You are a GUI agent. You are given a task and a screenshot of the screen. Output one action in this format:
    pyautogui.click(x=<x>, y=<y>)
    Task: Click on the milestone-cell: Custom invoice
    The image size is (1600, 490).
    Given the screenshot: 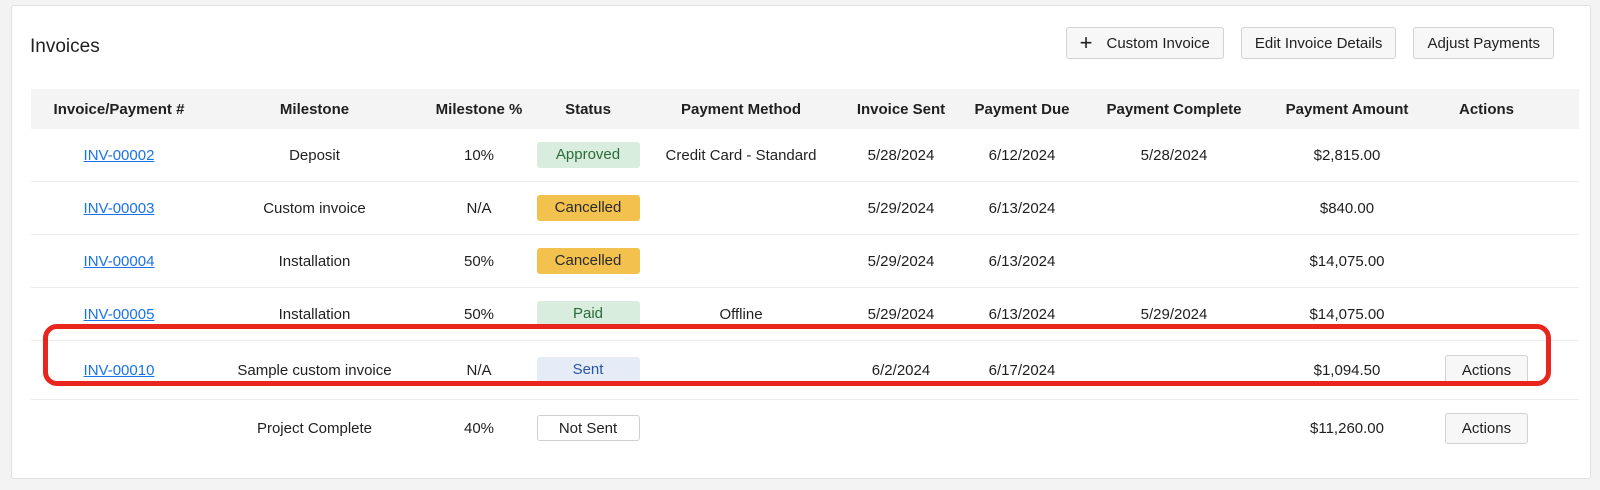 What is the action you would take?
    pyautogui.click(x=314, y=208)
    